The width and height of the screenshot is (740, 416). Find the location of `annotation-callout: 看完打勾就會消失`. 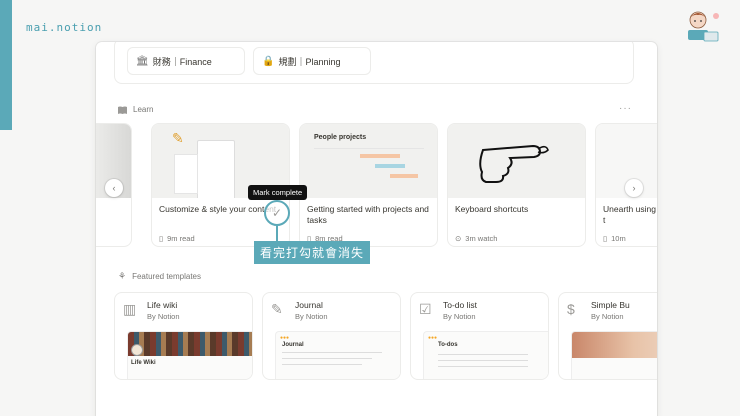

annotation-callout: 看完打勾就會消失 is located at coordinates (312, 252).